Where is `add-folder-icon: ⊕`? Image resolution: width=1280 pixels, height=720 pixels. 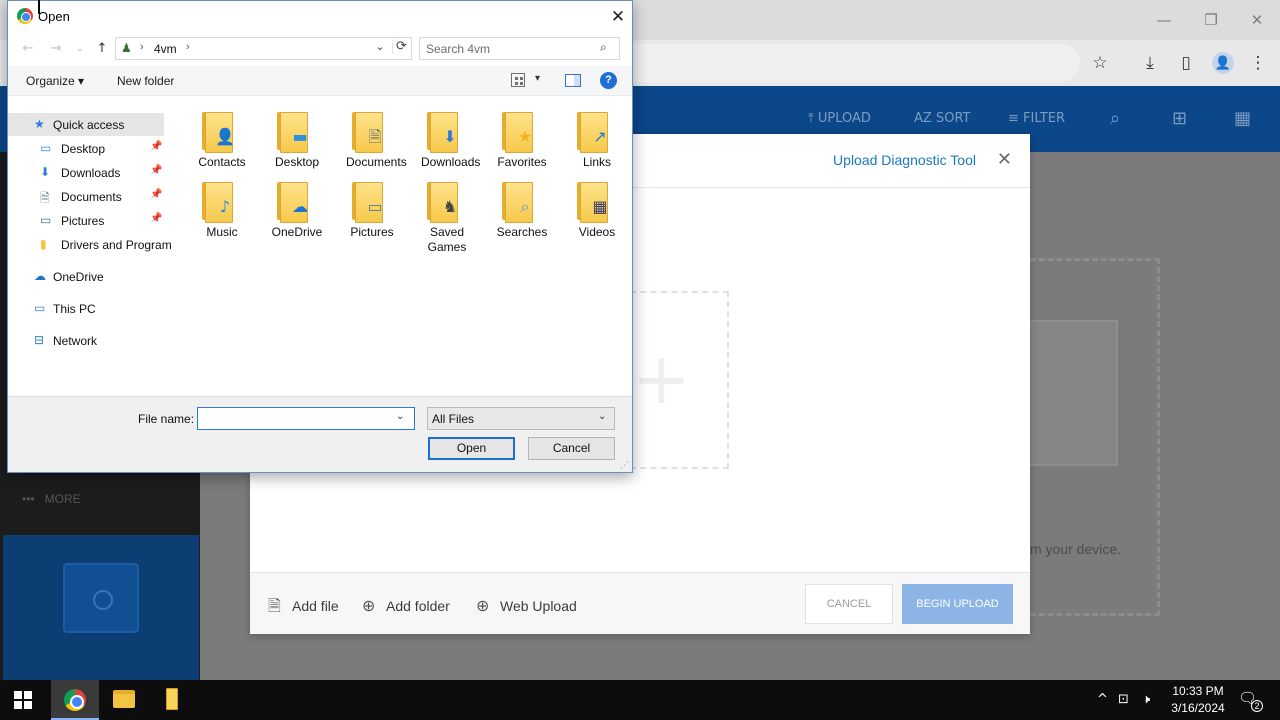 add-folder-icon: ⊕ is located at coordinates (369, 605).